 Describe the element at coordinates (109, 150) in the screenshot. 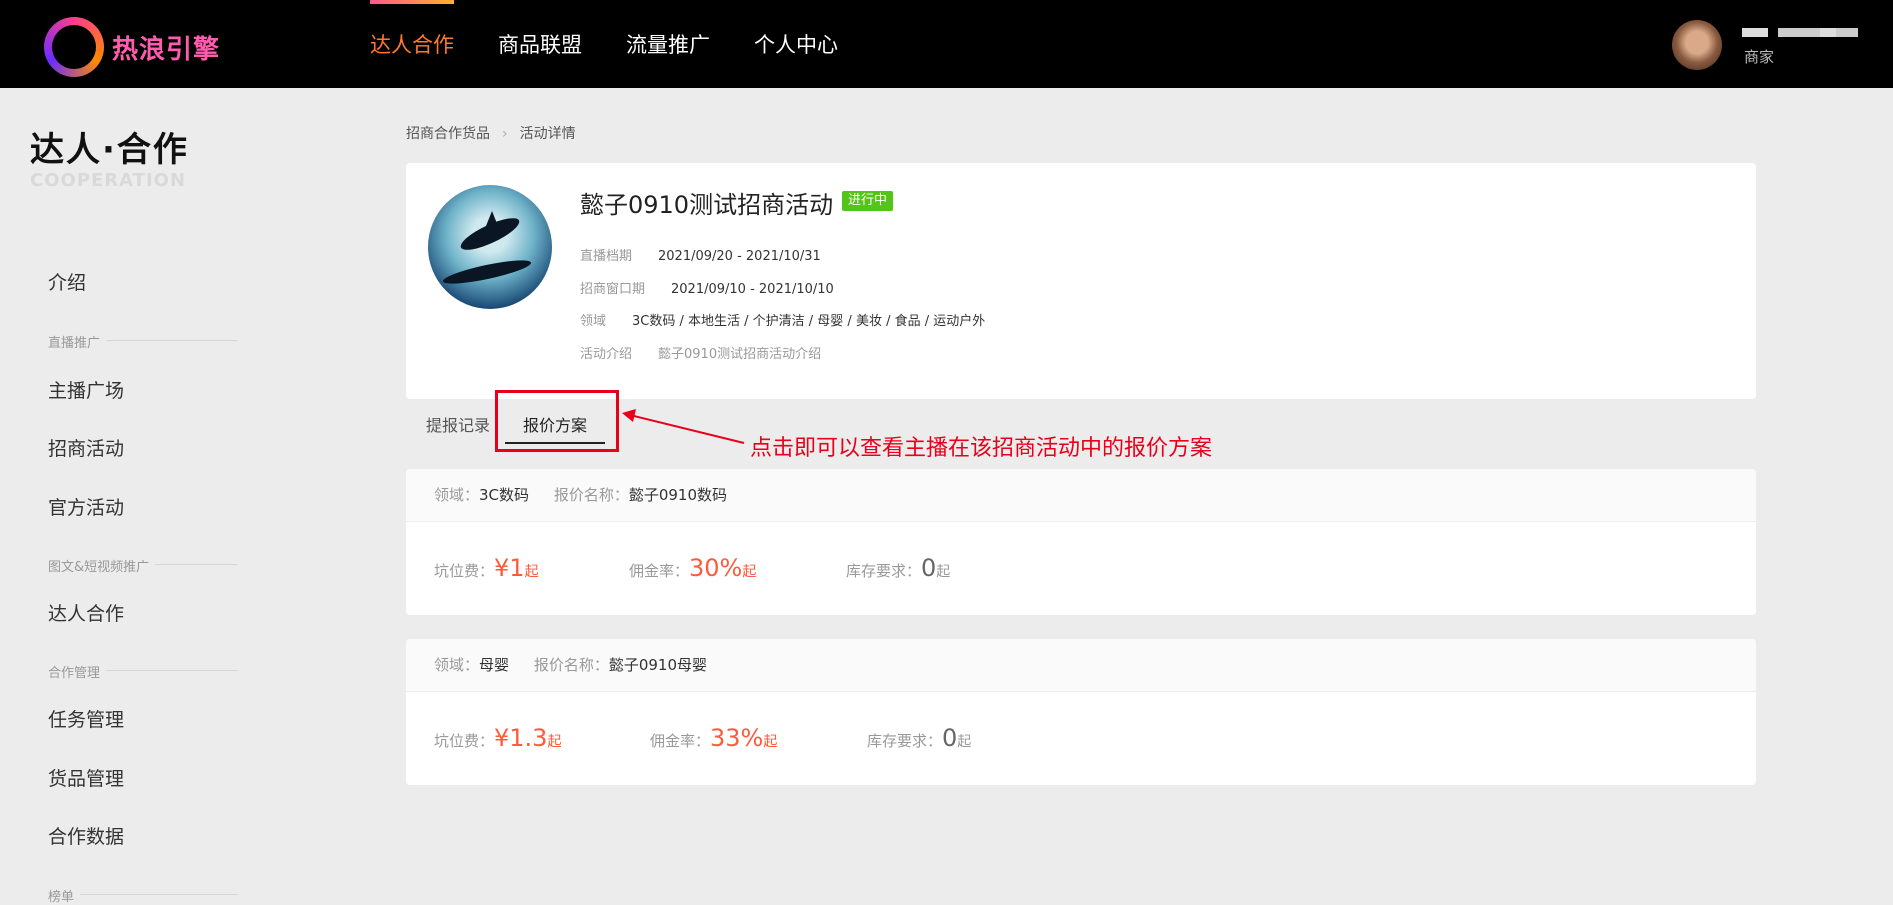

I see `sidebar-title: 达人·合作` at that location.